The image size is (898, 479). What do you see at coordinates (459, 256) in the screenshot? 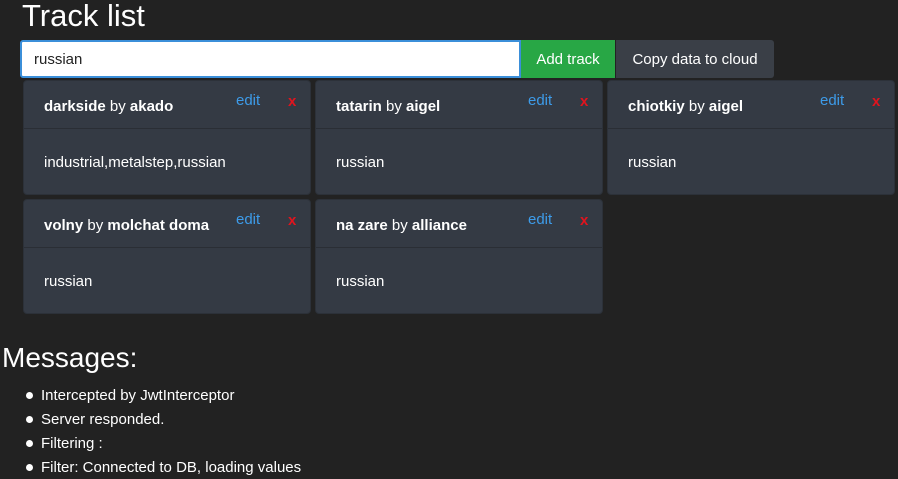
I see `track-card: na zare by alliance edit x russian` at bounding box center [459, 256].